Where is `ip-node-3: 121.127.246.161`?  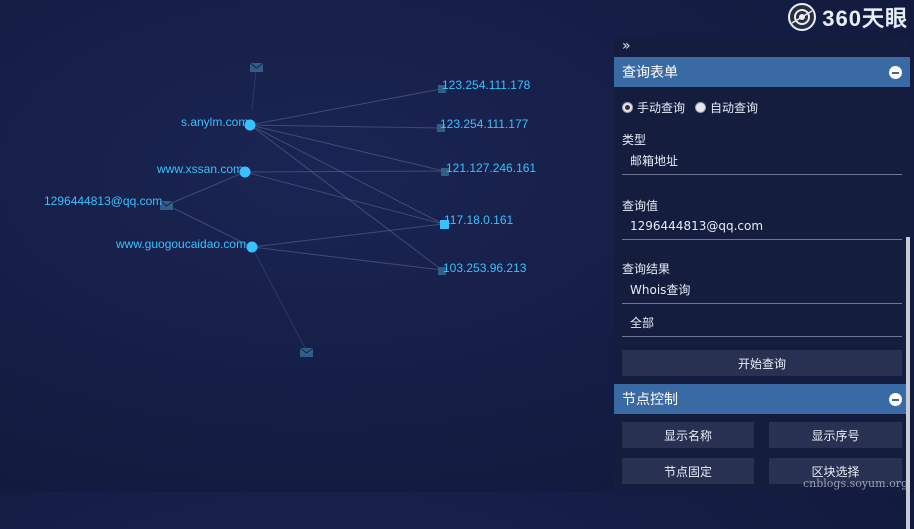 ip-node-3: 121.127.246.161 is located at coordinates (488, 168).